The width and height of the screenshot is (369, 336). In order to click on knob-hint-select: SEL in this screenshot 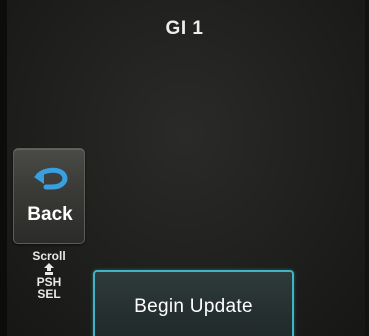, I will do `click(49, 294)`.